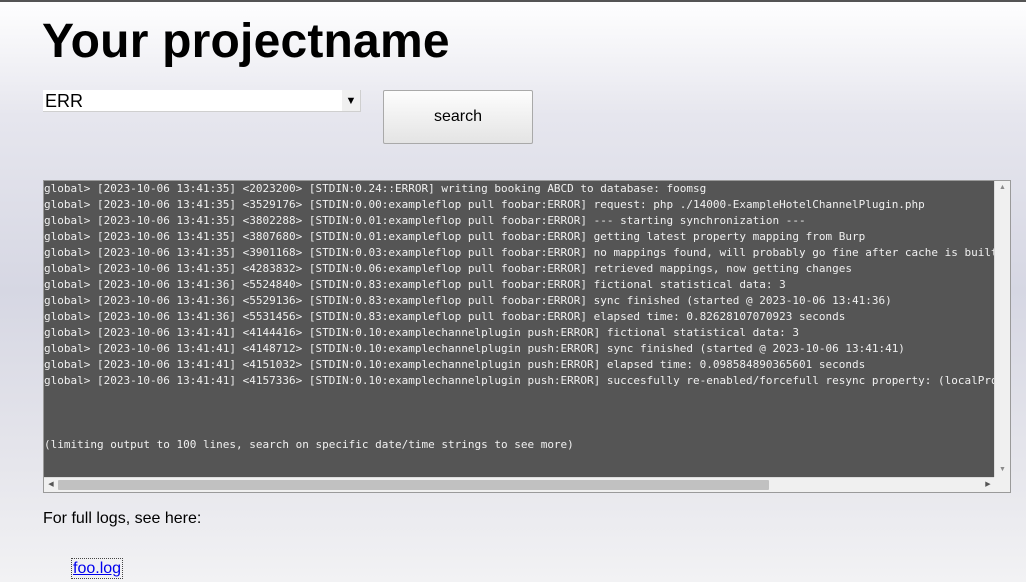  What do you see at coordinates (351, 100) in the screenshot?
I see `dropdown-arrow-icon: ▼` at bounding box center [351, 100].